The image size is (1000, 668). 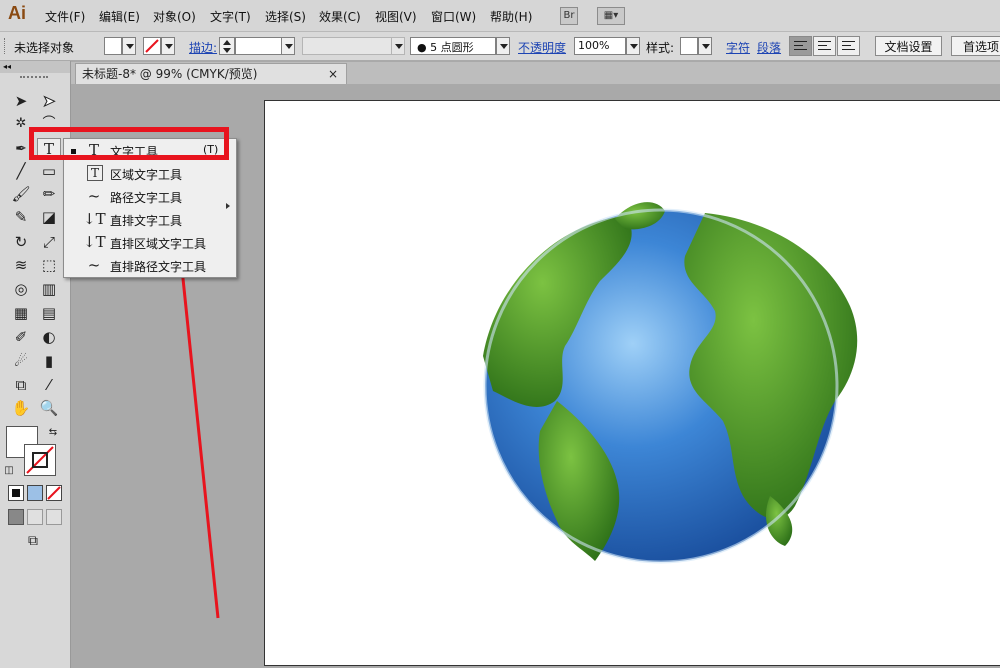 I want to click on menu-view: 视图(V), so click(x=396, y=16).